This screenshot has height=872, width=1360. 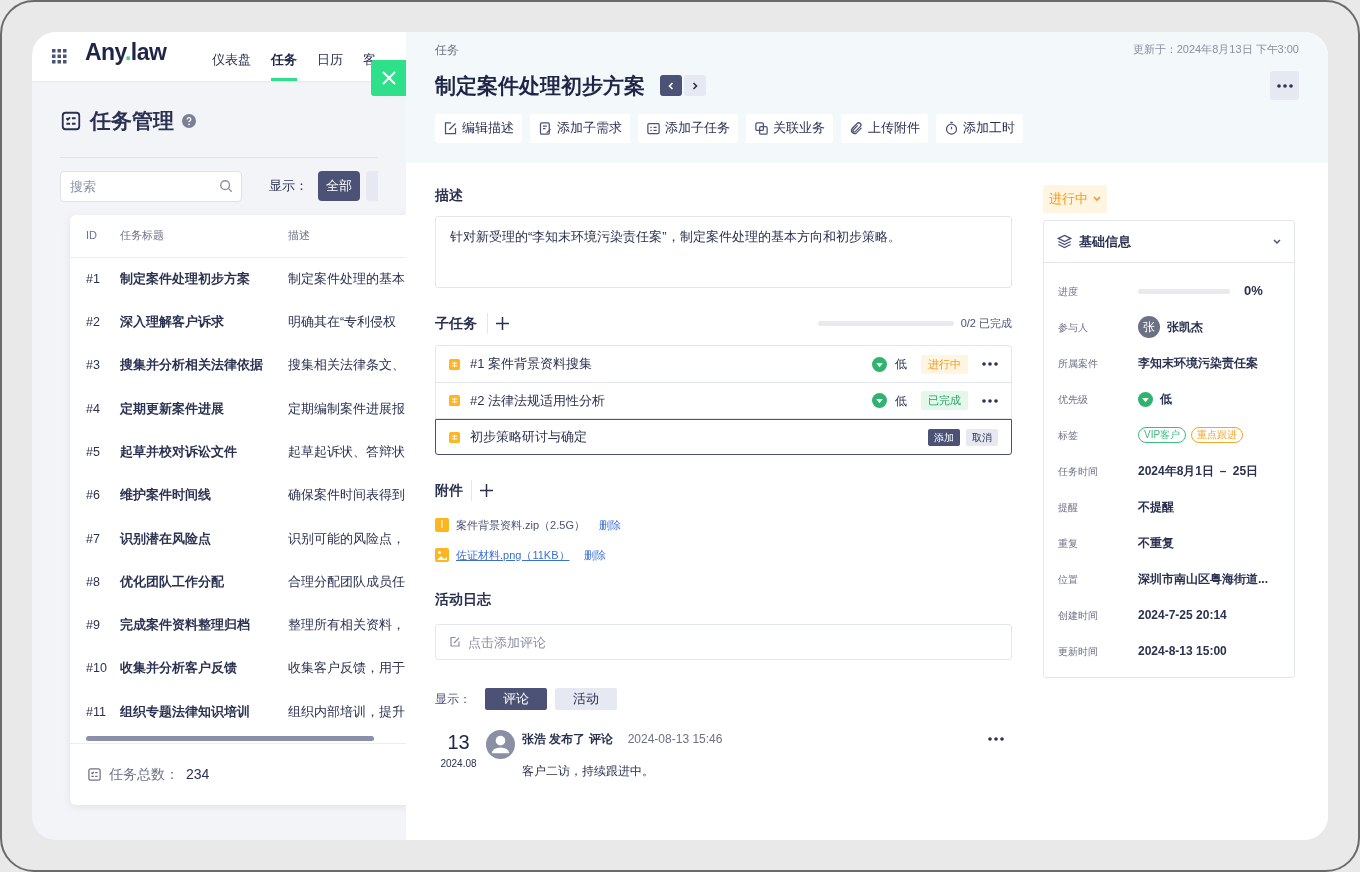 What do you see at coordinates (447, 50) in the screenshot?
I see `breadcrumb: 任务` at bounding box center [447, 50].